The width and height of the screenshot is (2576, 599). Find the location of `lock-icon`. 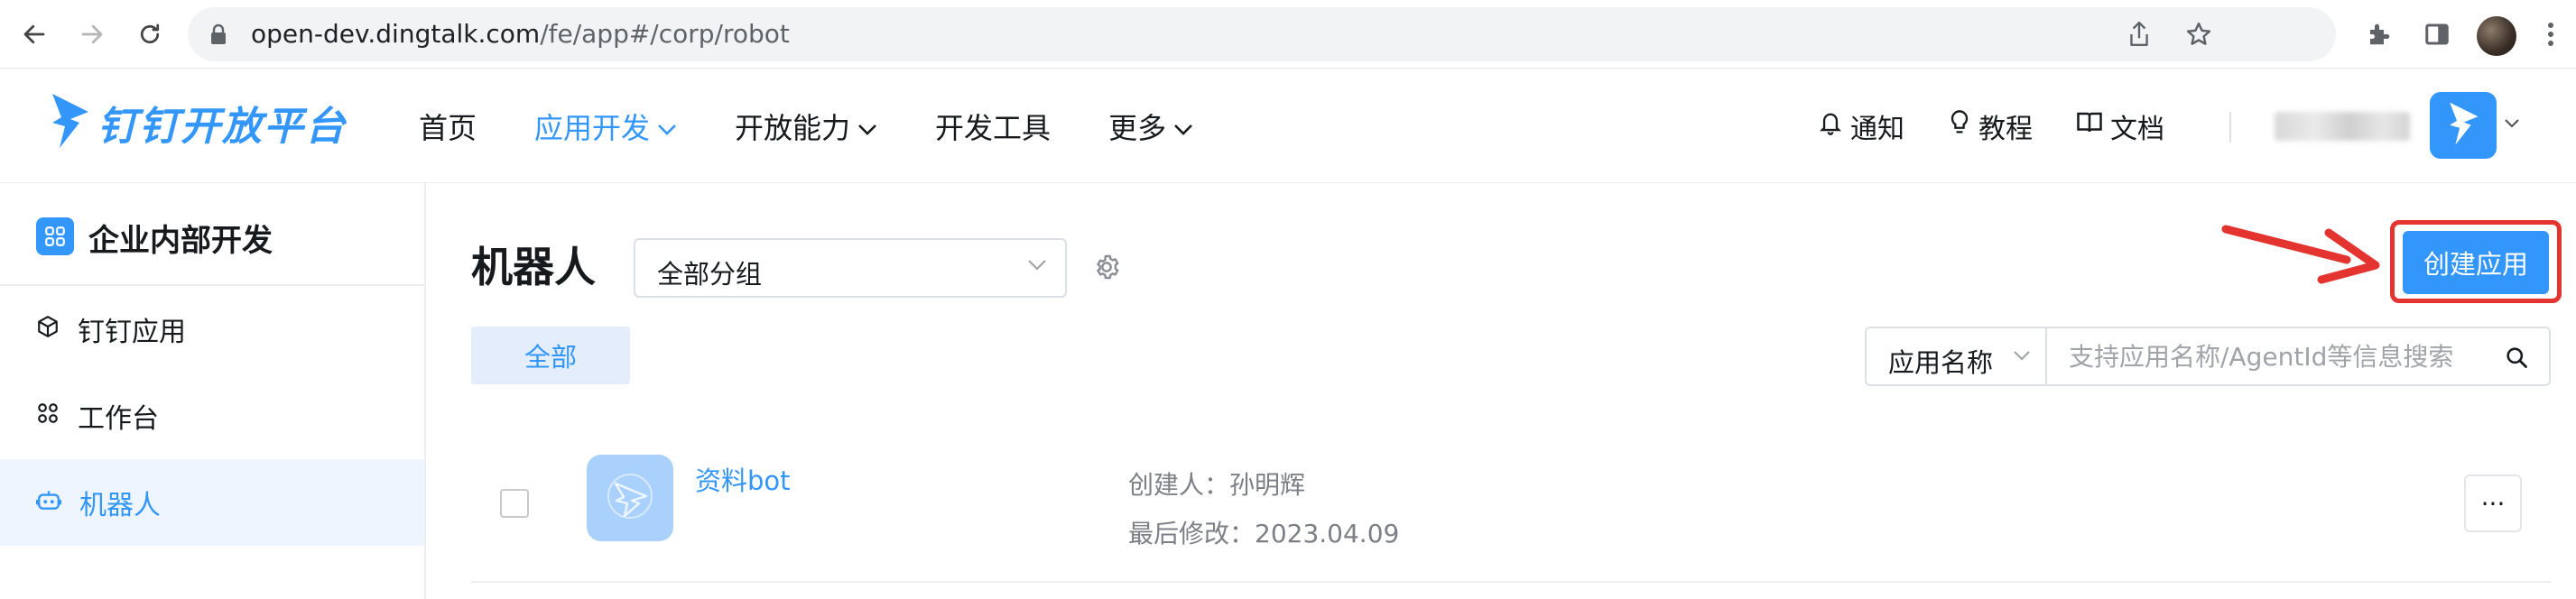

lock-icon is located at coordinates (218, 36).